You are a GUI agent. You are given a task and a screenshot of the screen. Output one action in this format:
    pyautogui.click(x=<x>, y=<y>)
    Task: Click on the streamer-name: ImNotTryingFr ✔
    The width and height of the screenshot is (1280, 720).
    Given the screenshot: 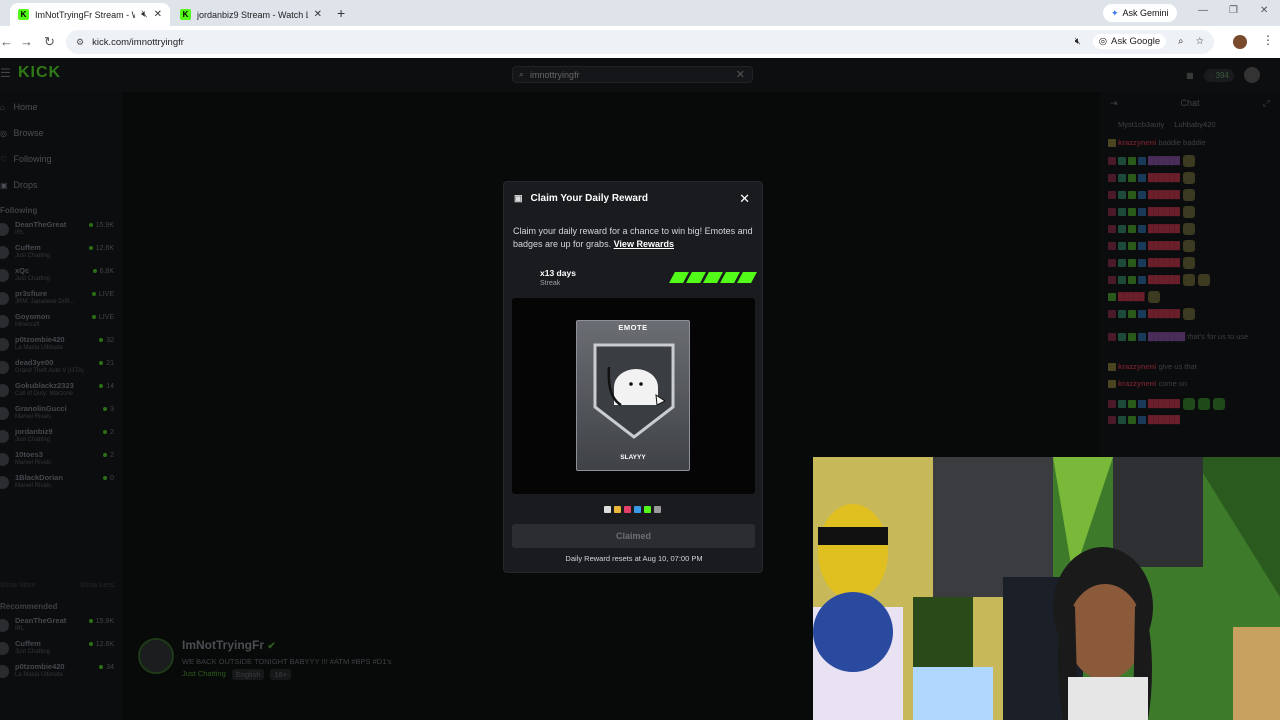 What is the action you would take?
    pyautogui.click(x=229, y=645)
    